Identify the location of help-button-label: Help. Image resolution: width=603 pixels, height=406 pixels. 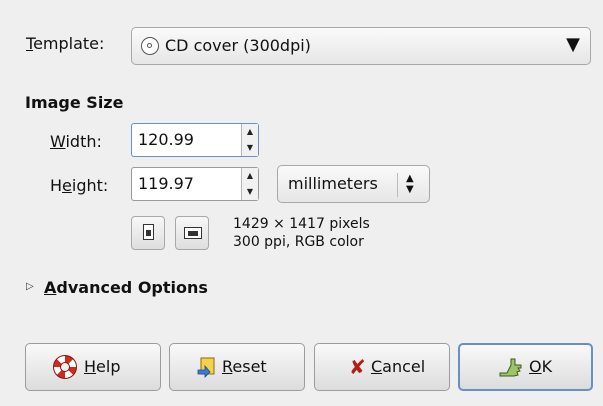
(102, 366).